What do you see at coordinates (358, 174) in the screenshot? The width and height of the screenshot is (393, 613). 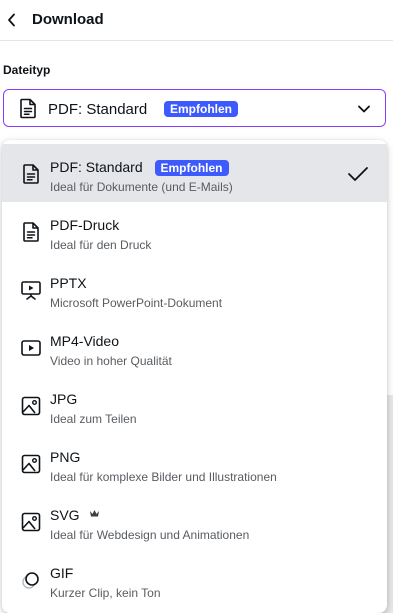 I see `checkmark-icon` at bounding box center [358, 174].